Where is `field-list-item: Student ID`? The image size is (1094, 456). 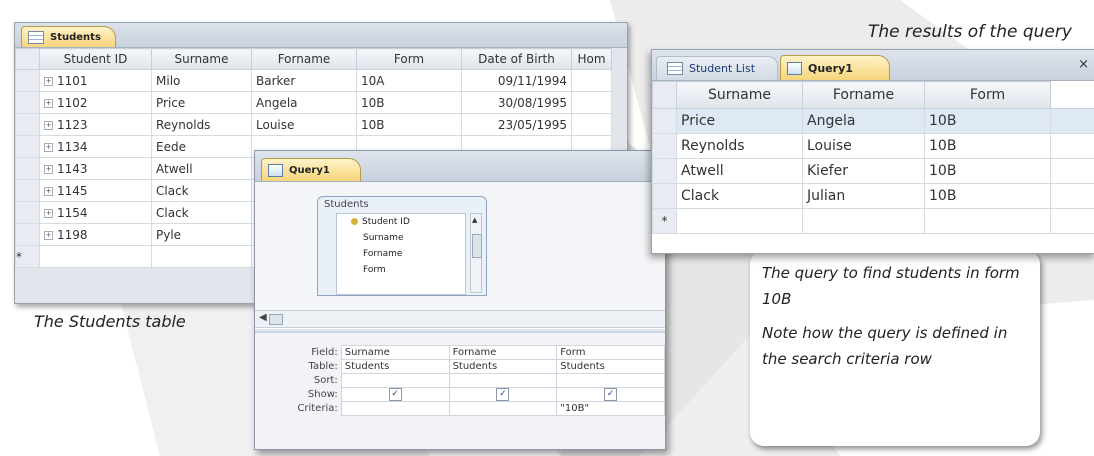 field-list-item: Student ID is located at coordinates (401, 222).